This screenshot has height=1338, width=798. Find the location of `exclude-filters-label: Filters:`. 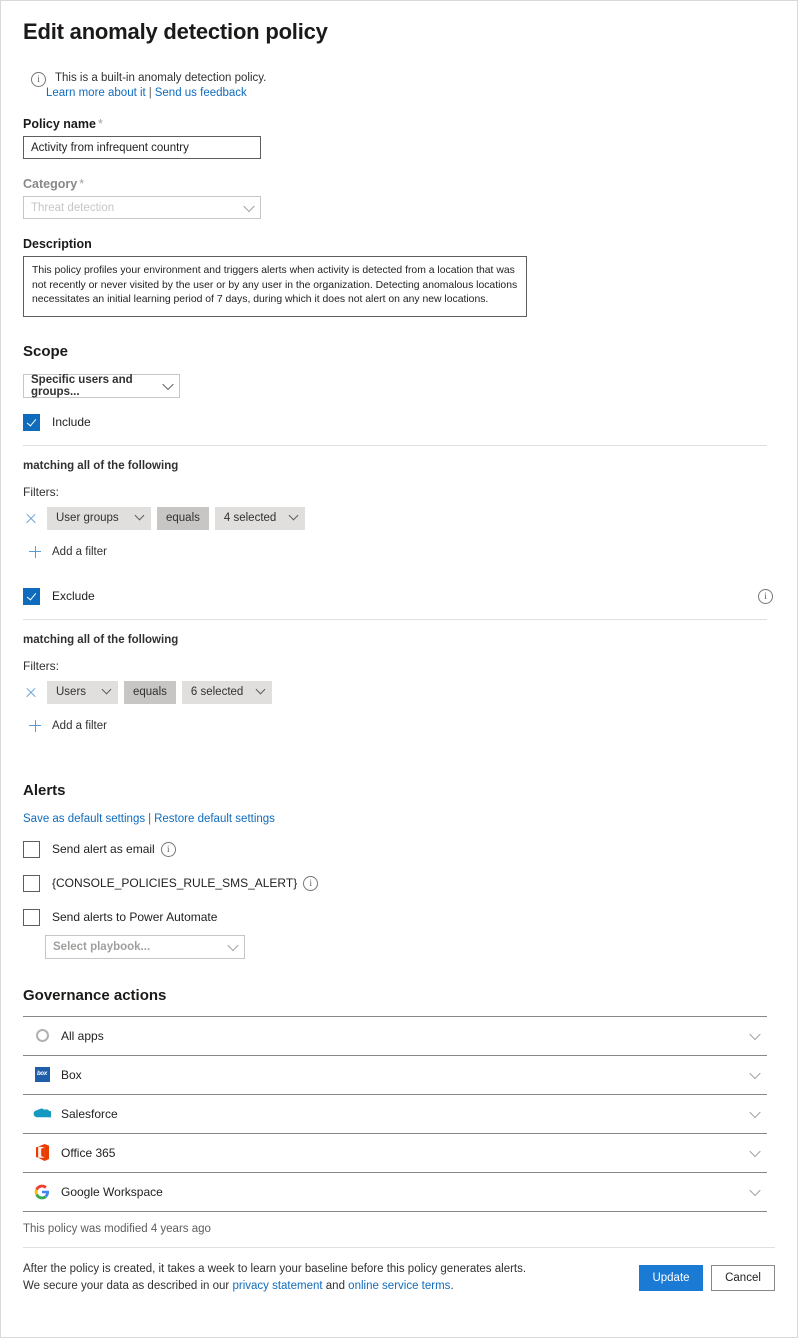

exclude-filters-label: Filters: is located at coordinates (41, 665).